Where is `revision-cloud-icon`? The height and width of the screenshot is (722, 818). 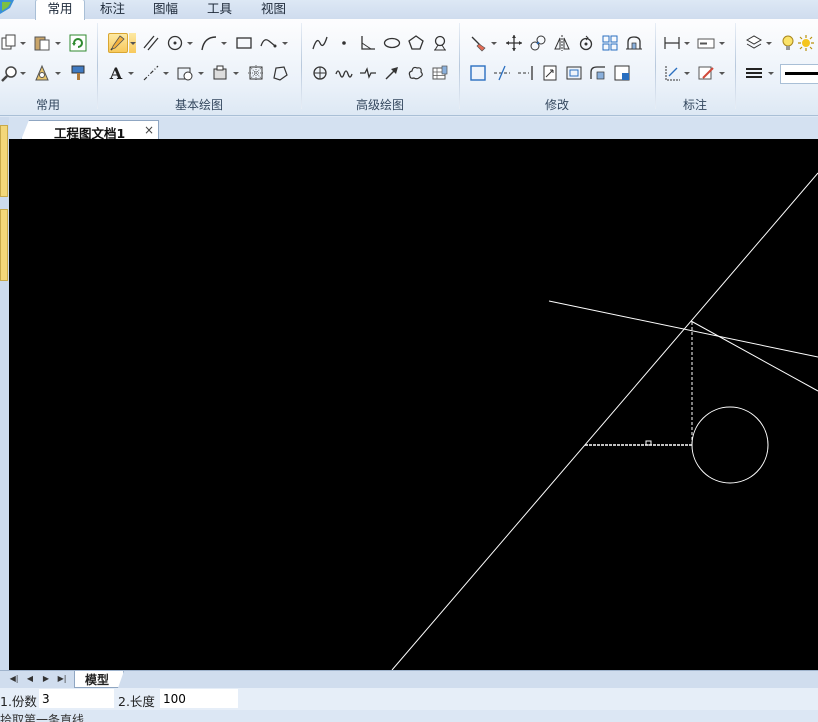 revision-cloud-icon is located at coordinates (416, 73).